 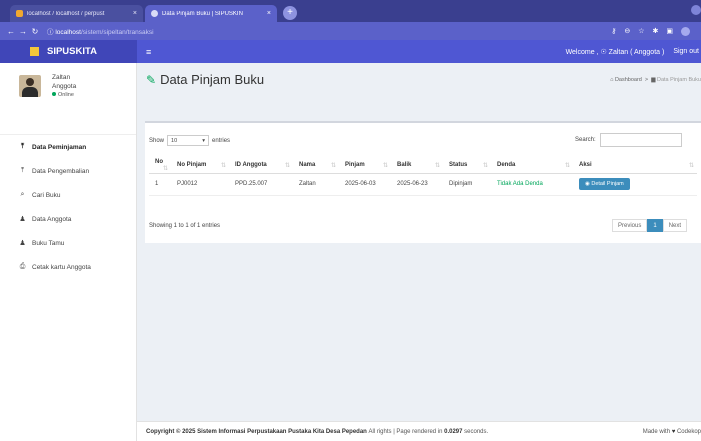 I want to click on browser-tab-phpmyadmin: localhost / localhost / perpust ×, so click(x=76, y=13).